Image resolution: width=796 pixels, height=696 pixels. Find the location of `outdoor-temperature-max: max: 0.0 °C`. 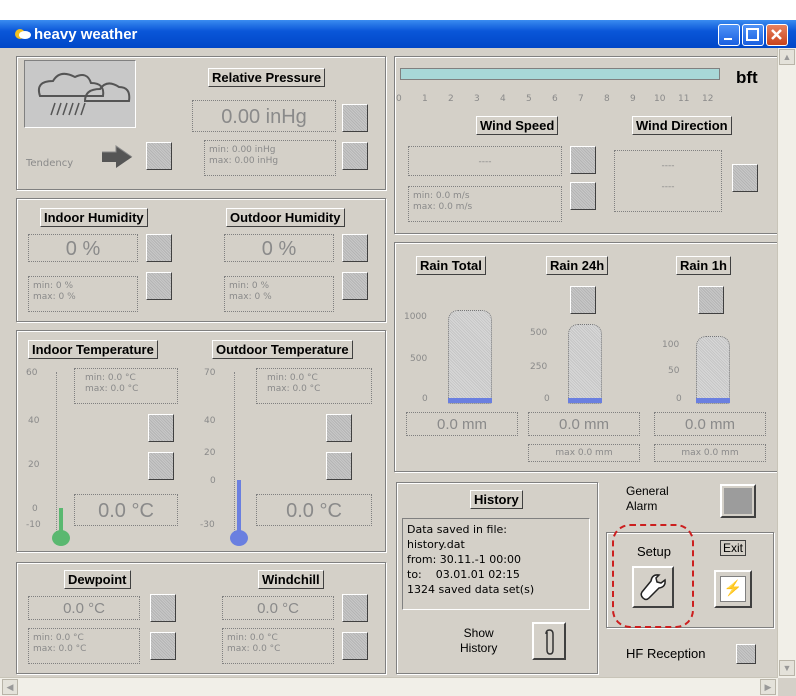

outdoor-temperature-max: max: 0.0 °C is located at coordinates (294, 389).